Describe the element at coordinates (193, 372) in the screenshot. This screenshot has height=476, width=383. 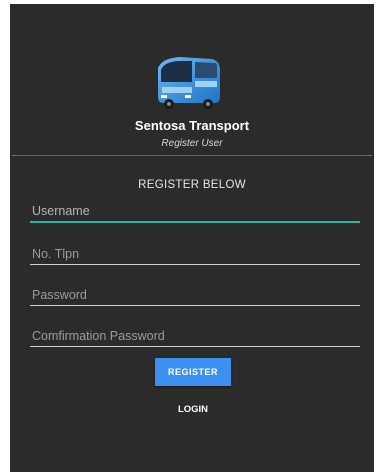
I see `register-button: REGISTER` at that location.